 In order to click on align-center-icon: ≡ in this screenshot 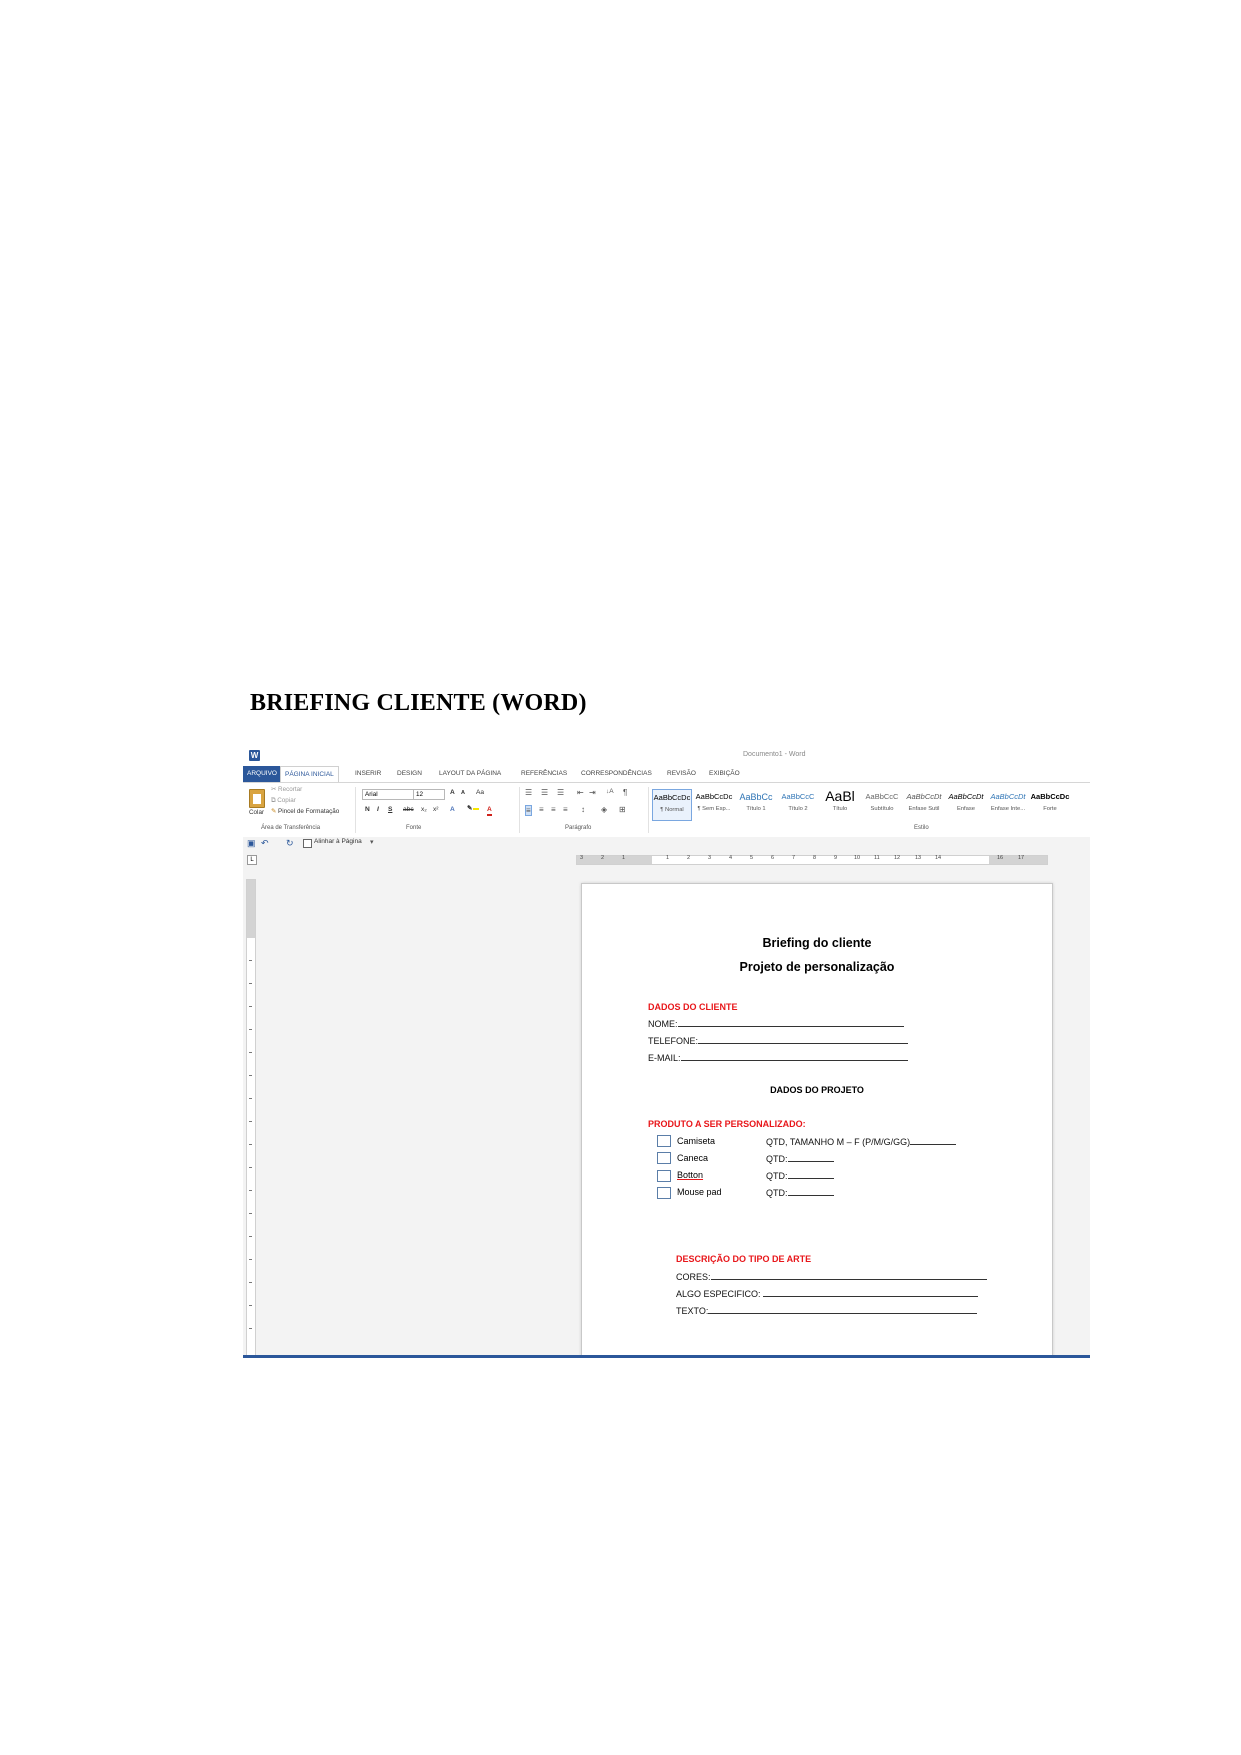, I will do `click(541, 809)`.